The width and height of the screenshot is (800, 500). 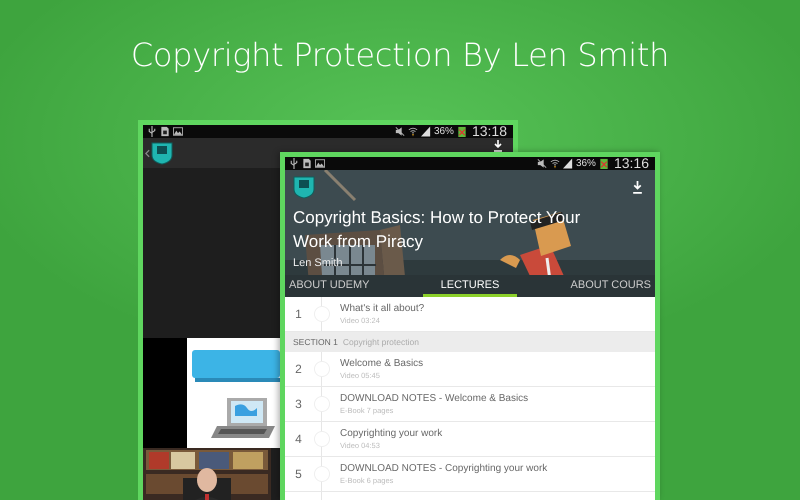 I want to click on tab: ABOUT UDEMY, so click(x=329, y=286).